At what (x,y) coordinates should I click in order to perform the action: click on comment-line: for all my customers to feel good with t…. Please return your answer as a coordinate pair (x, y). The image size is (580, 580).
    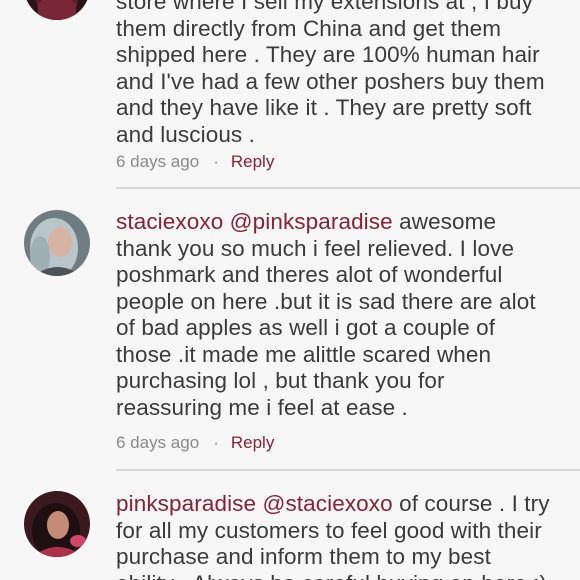
    Looking at the image, I should click on (329, 530).